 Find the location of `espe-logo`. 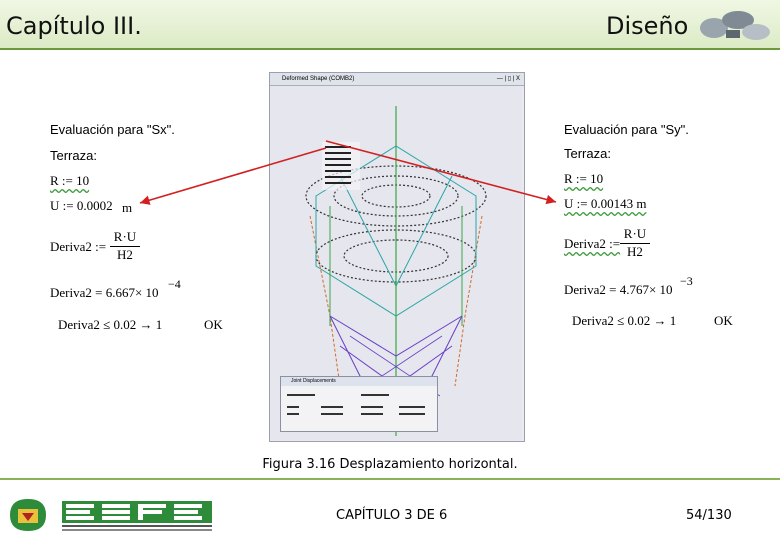

espe-logo is located at coordinates (111, 517).